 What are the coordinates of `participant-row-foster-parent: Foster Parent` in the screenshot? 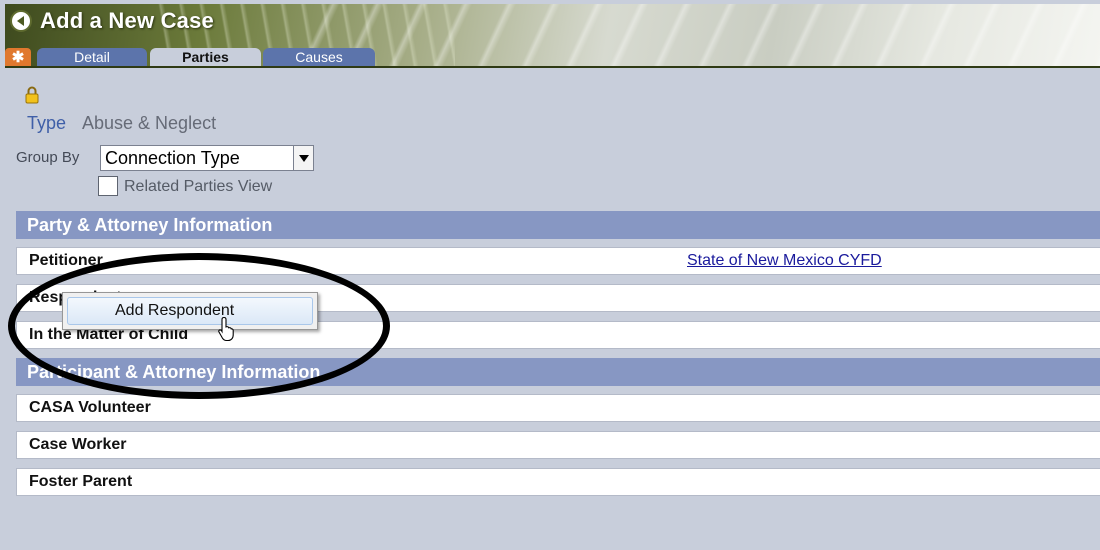 It's located at (558, 482).